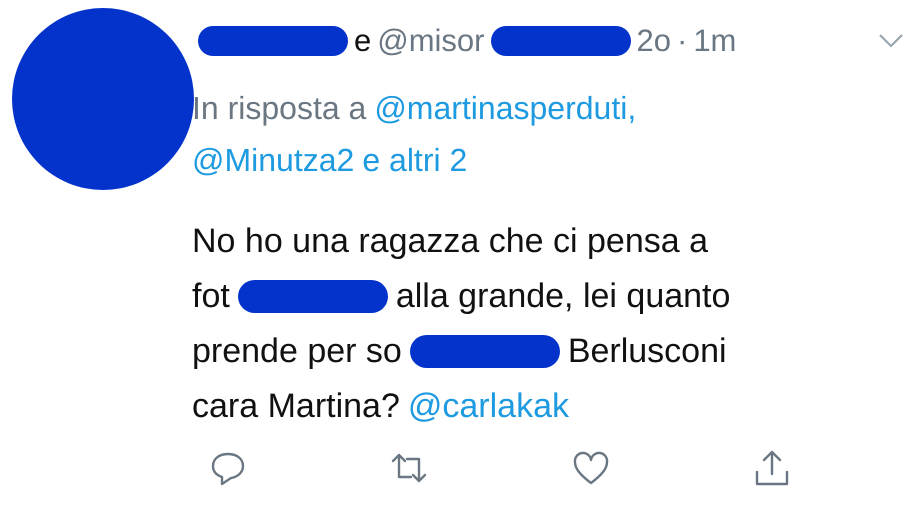 The height and width of the screenshot is (506, 922). I want to click on mention-link: @martinasperduti,, so click(505, 108).